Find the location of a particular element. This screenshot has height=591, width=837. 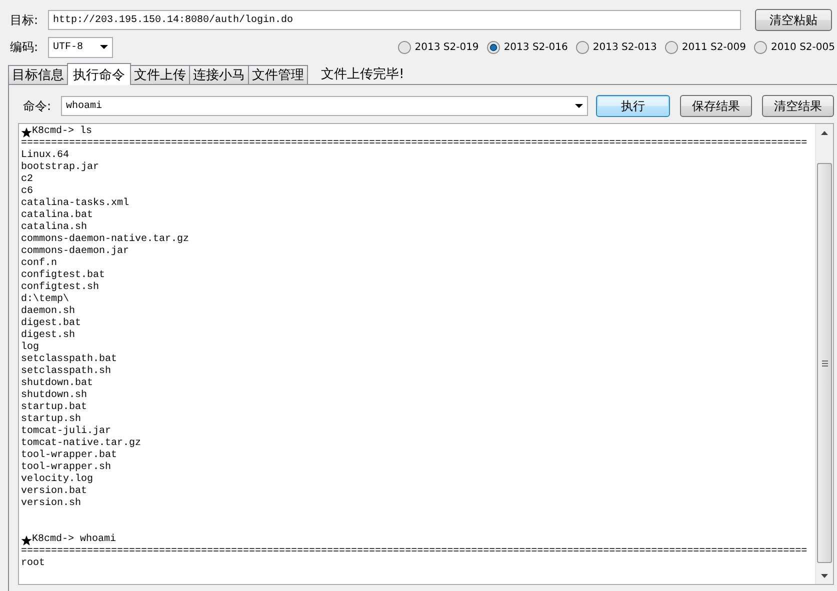

execute-button: 执行 is located at coordinates (633, 106).